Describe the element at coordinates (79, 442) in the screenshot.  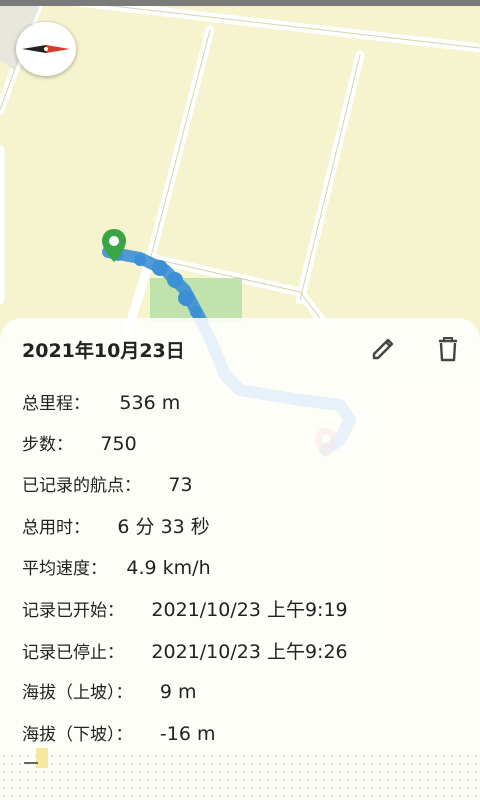
I see `stat-row-steps: 步数： 750` at that location.